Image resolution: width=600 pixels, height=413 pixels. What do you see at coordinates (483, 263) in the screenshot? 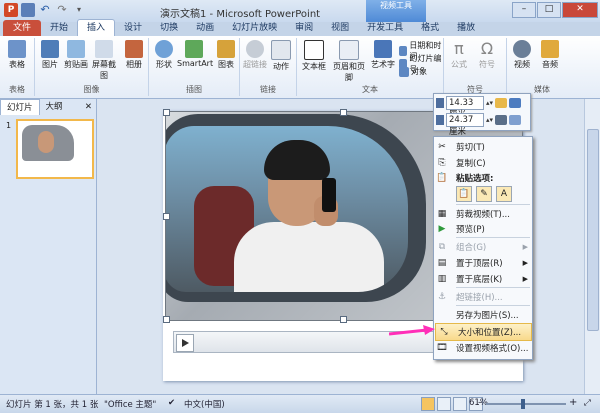
I see `menu-item-bring-to-front: ▤ 置于顶层(R) ▶` at bounding box center [483, 263].